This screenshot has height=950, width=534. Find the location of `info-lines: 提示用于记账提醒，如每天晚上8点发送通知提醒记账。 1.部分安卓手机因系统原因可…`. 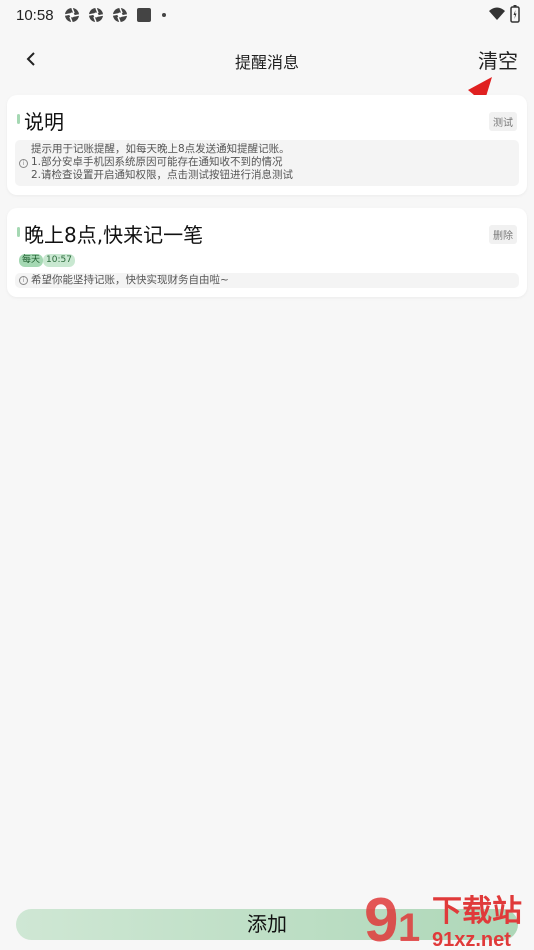

info-lines: 提示用于记账提醒，如每天晚上8点发送通知提醒记账。 1.部分安卓手机因系统原因可… is located at coordinates (162, 162).